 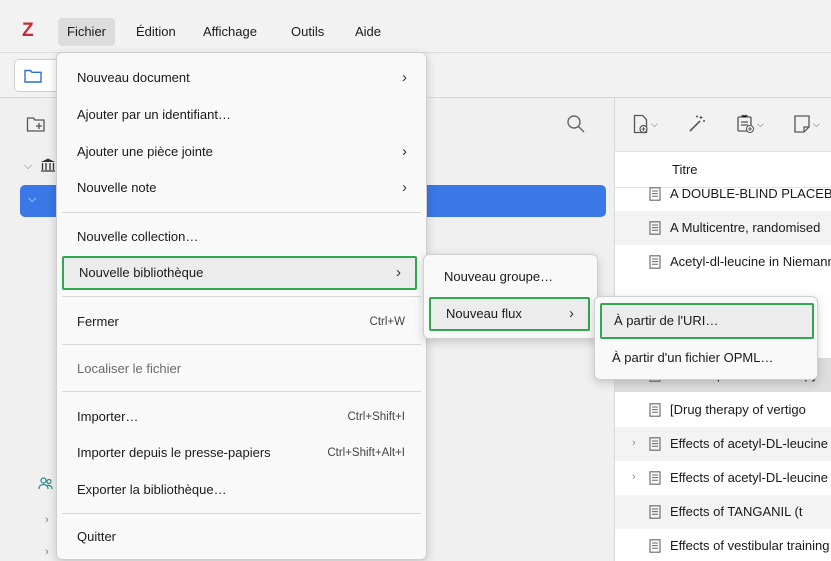 I want to click on group-icon, so click(x=46, y=485).